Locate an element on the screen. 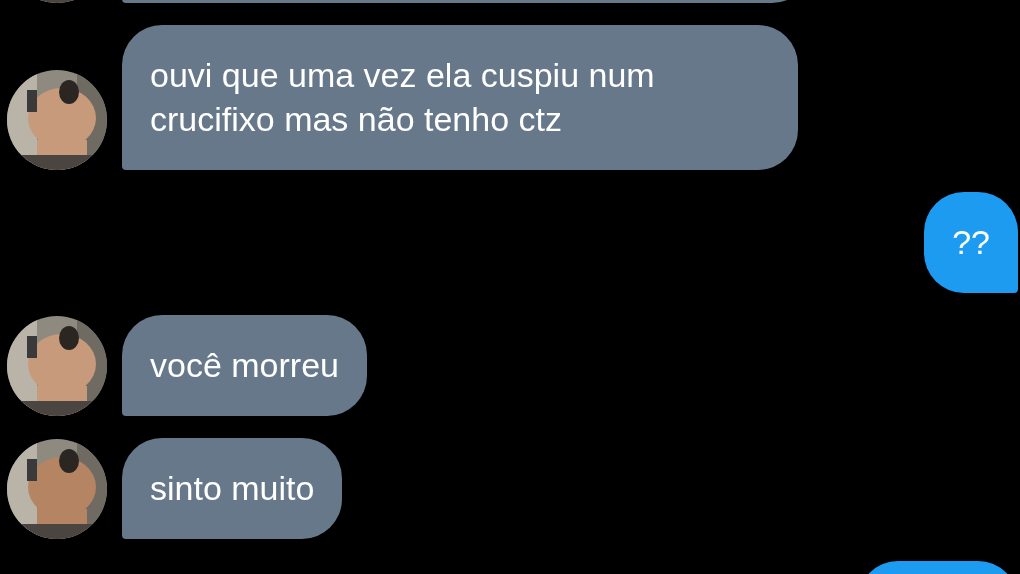  message-bubble: você morreu is located at coordinates (244, 365).